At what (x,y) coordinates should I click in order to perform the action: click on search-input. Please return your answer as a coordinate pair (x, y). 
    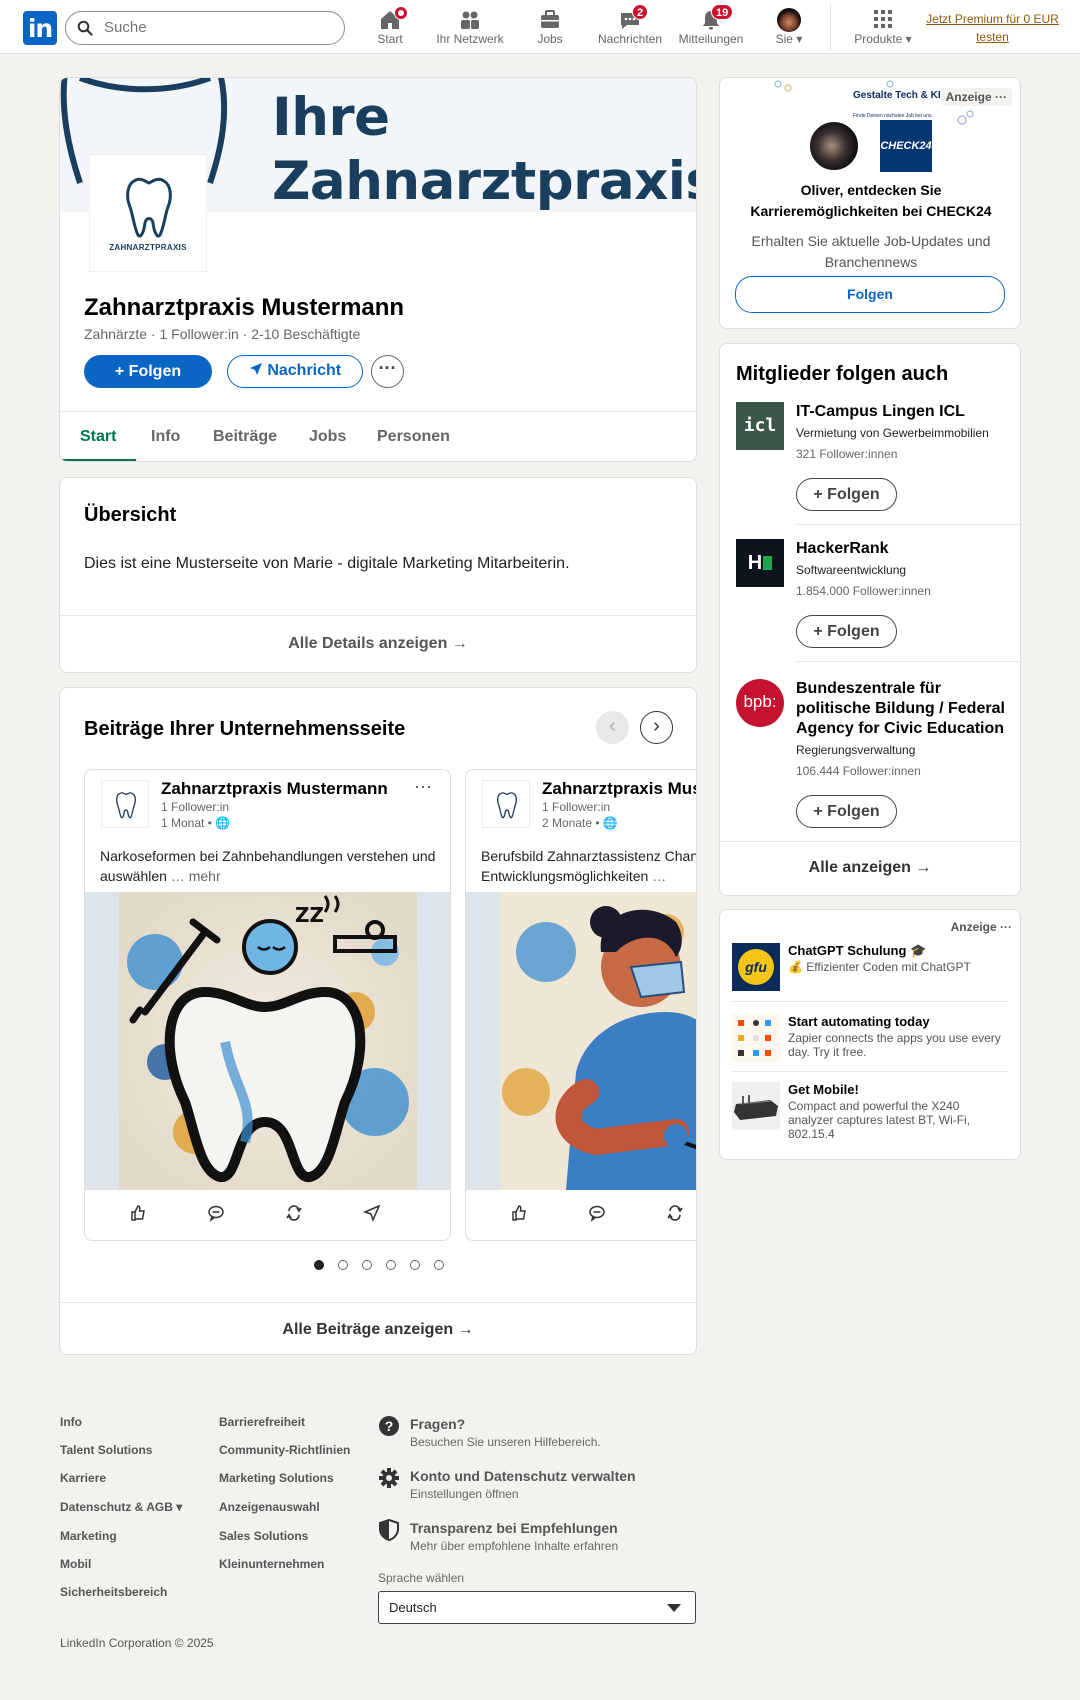
    Looking at the image, I should click on (219, 27).